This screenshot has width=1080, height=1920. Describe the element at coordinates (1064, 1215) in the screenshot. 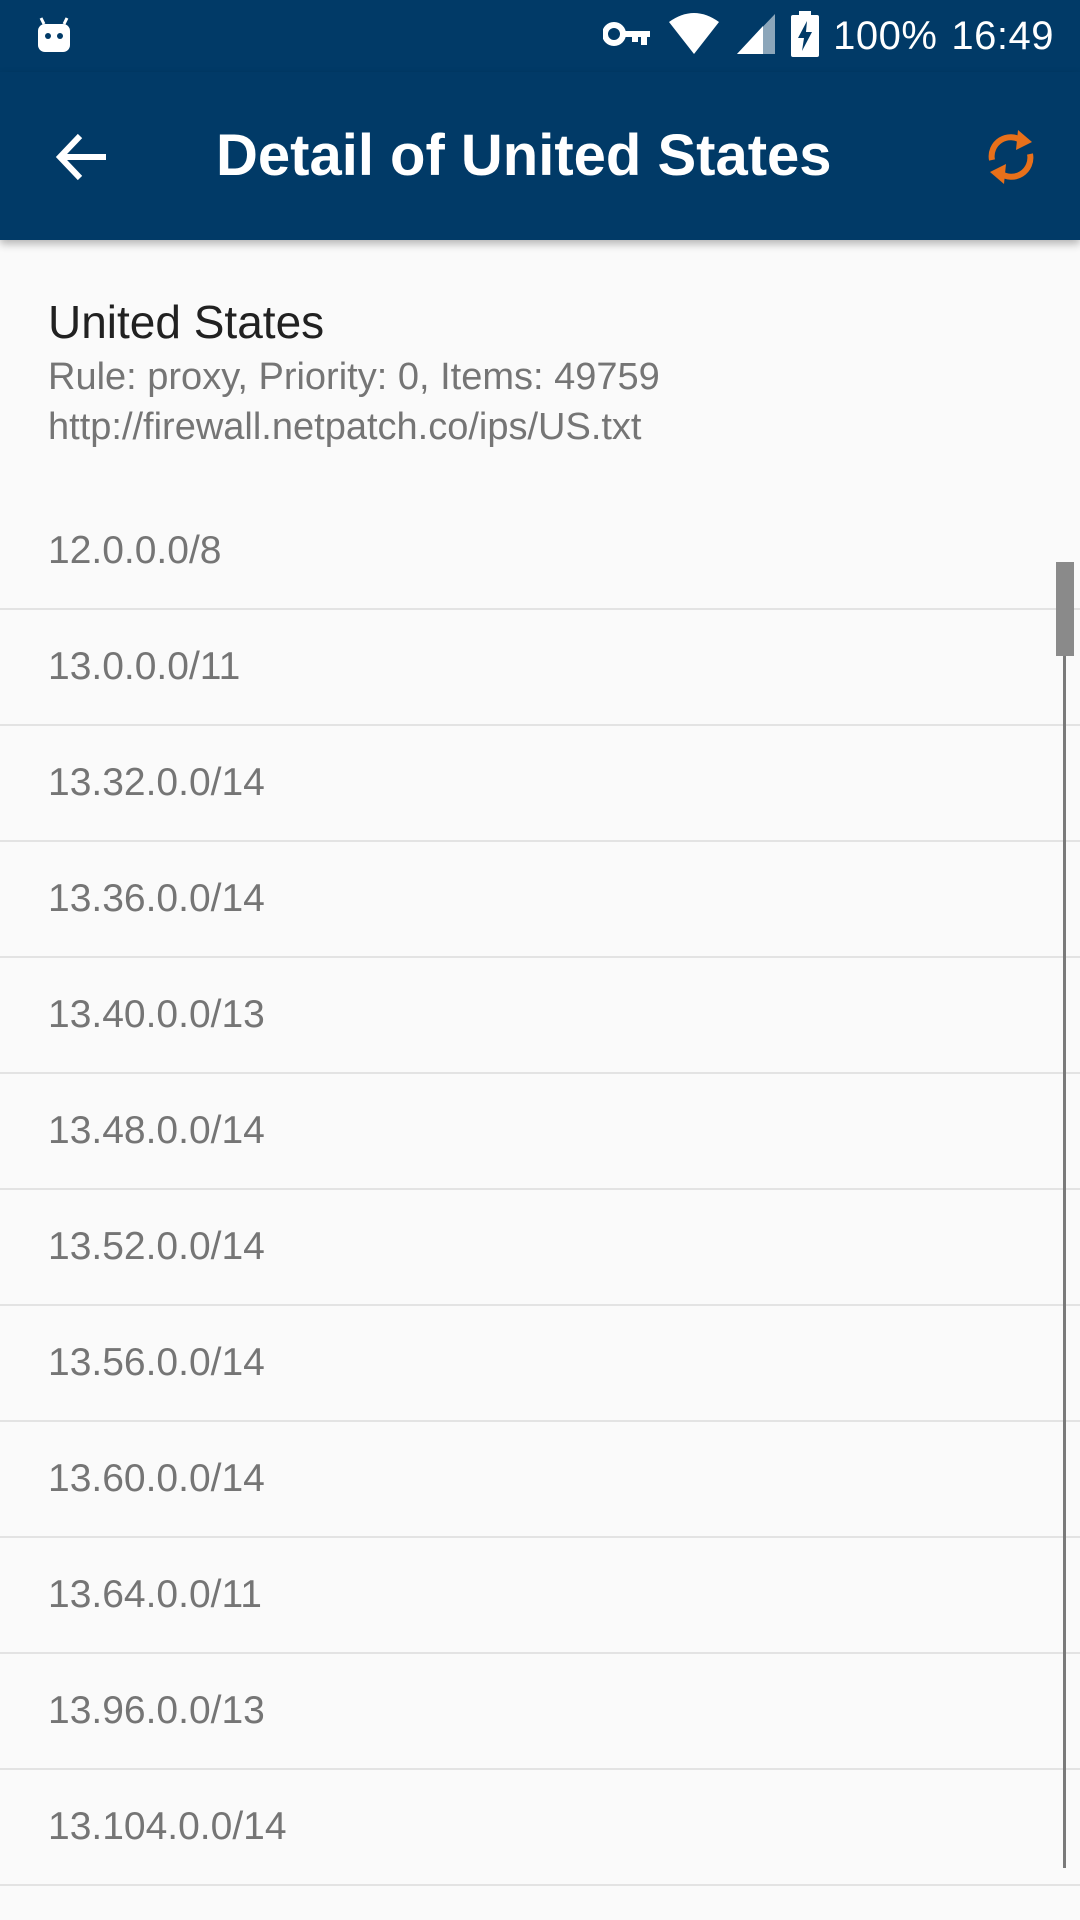

I see `scrollbar-track` at that location.